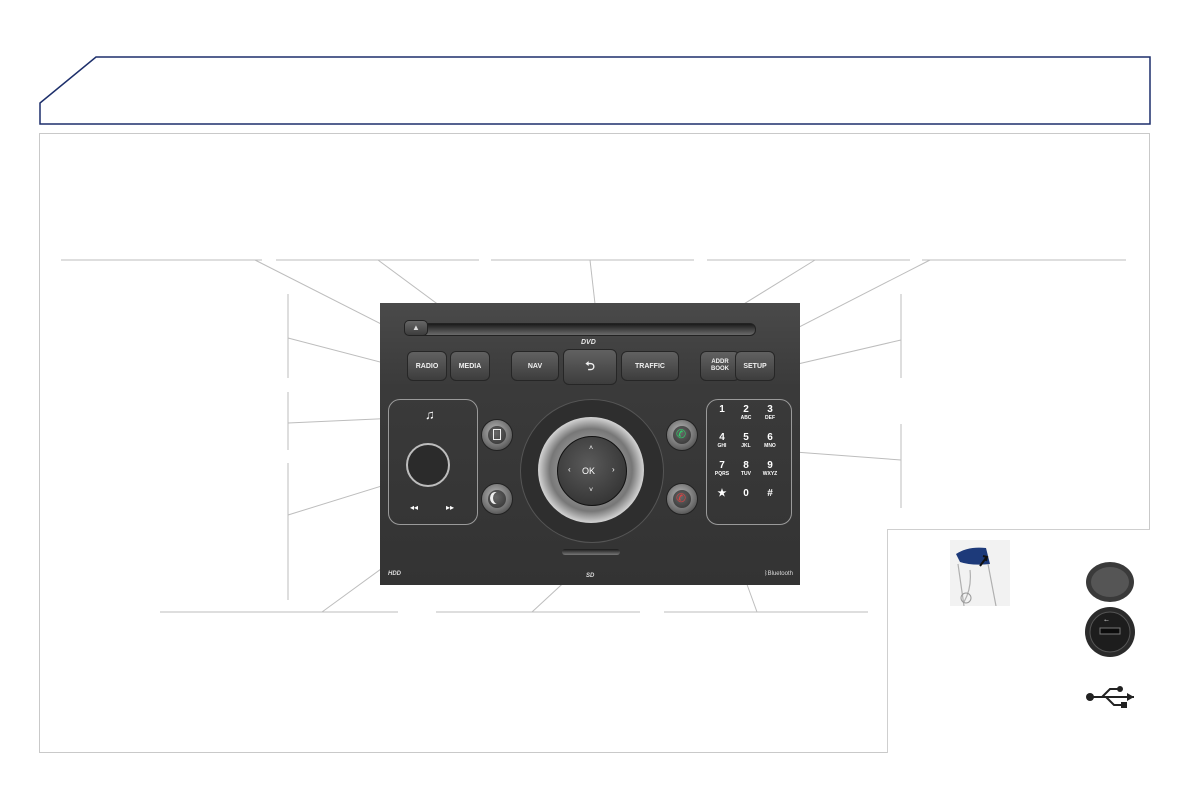 The image size is (1191, 794). Describe the element at coordinates (591, 448) in the screenshot. I see `up-arrow-icon: ˄` at that location.